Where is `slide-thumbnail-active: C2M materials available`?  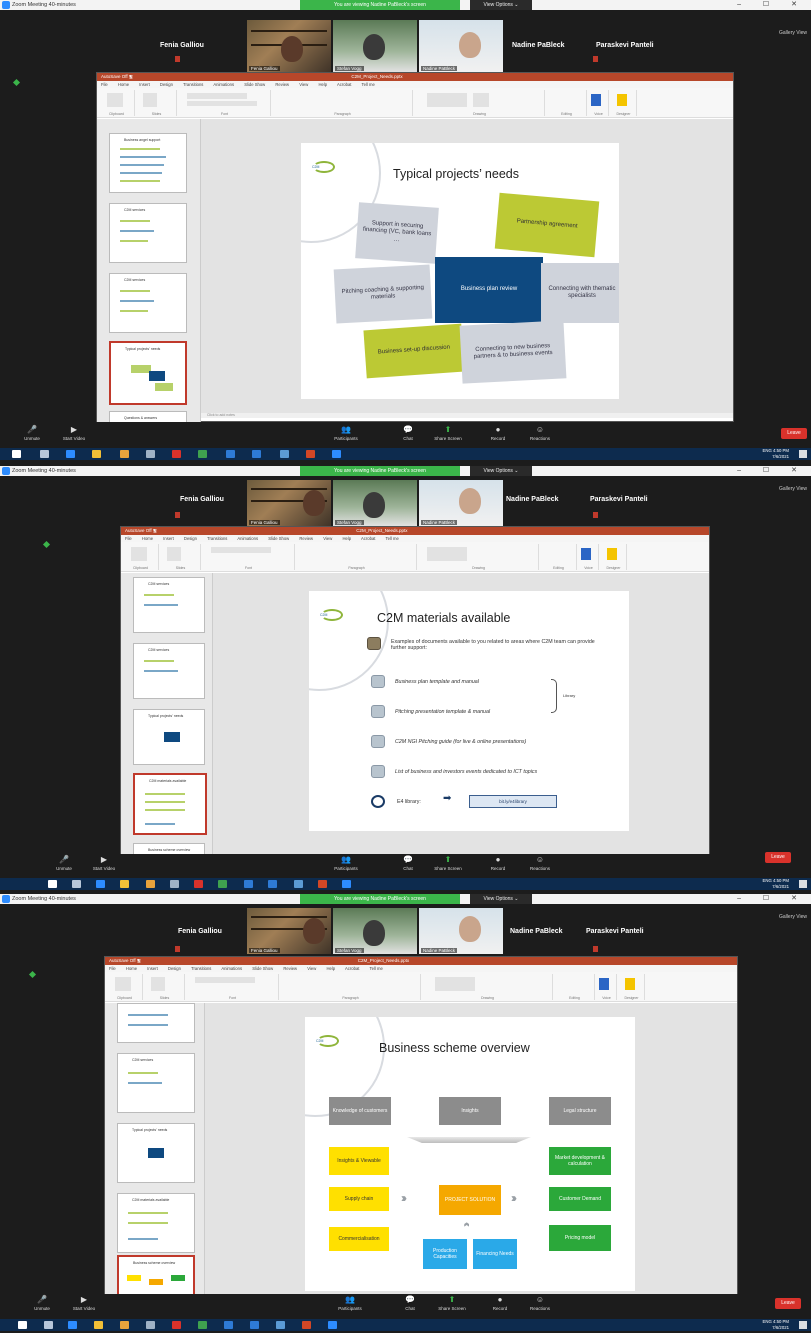 slide-thumbnail-active: C2M materials available is located at coordinates (170, 804).